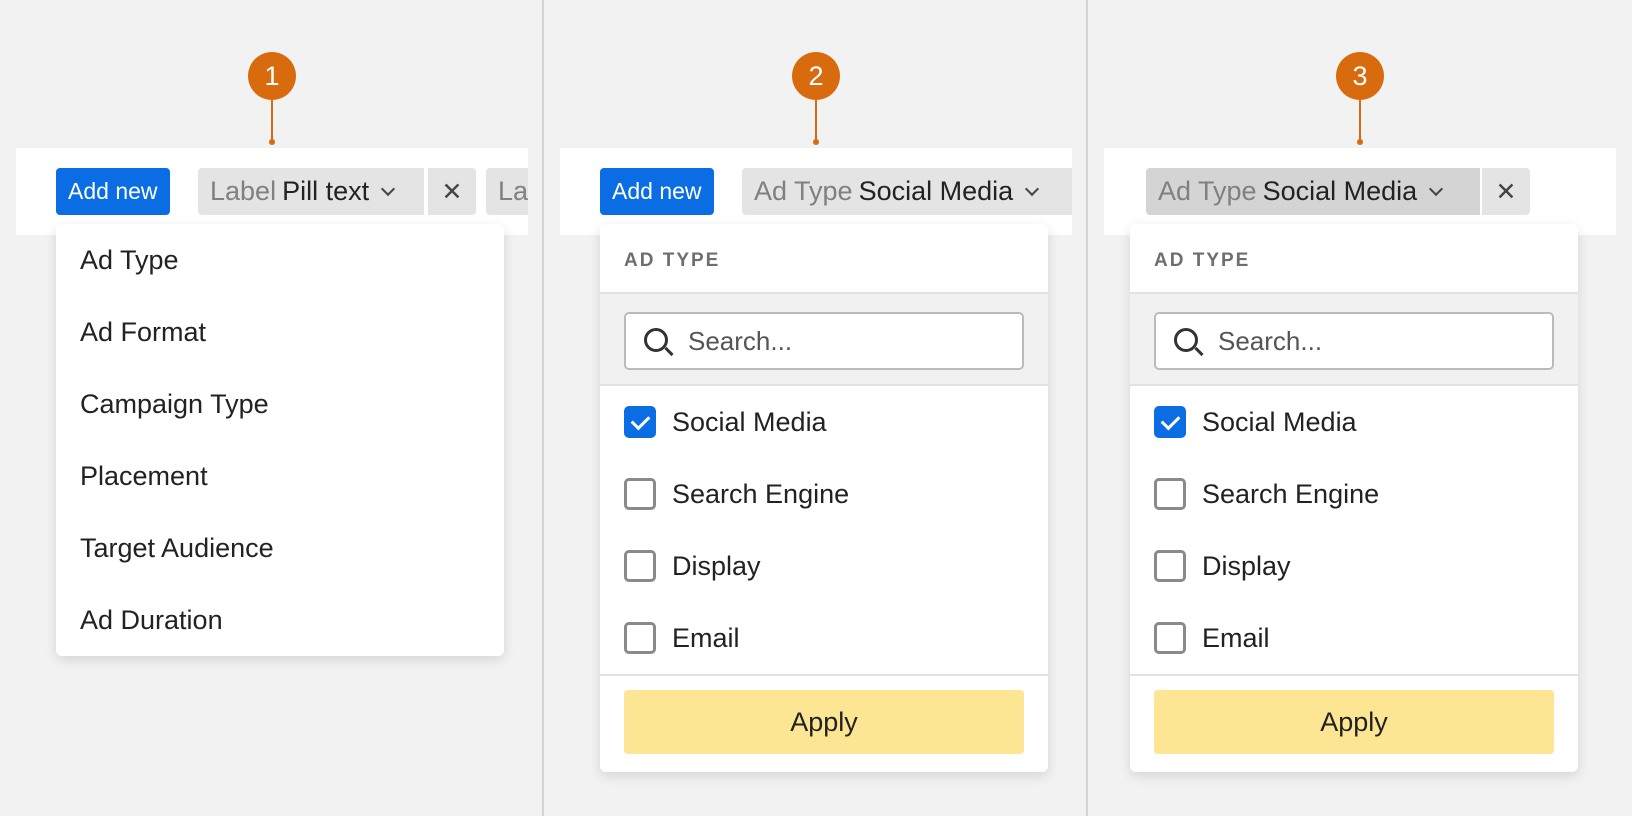 This screenshot has height=816, width=1632. What do you see at coordinates (280, 620) in the screenshot?
I see `menu-item: Ad Duration` at bounding box center [280, 620].